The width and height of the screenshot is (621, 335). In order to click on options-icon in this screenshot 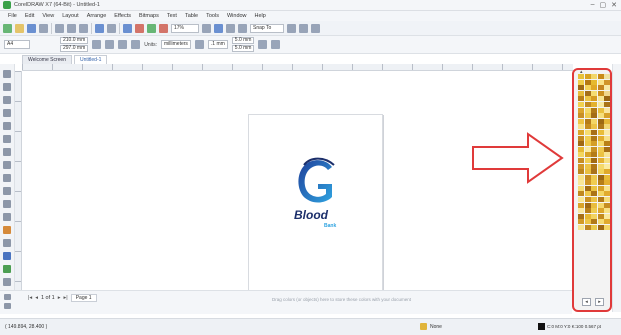, I will do `click(315, 28)`.